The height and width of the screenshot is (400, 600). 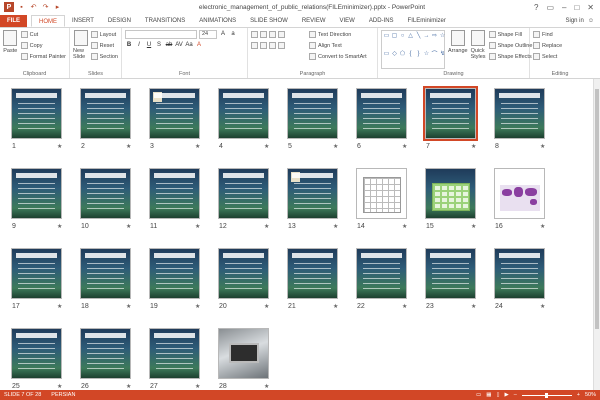 What do you see at coordinates (386, 35) in the screenshot?
I see `shape-rectangle-icon: ▭` at bounding box center [386, 35].